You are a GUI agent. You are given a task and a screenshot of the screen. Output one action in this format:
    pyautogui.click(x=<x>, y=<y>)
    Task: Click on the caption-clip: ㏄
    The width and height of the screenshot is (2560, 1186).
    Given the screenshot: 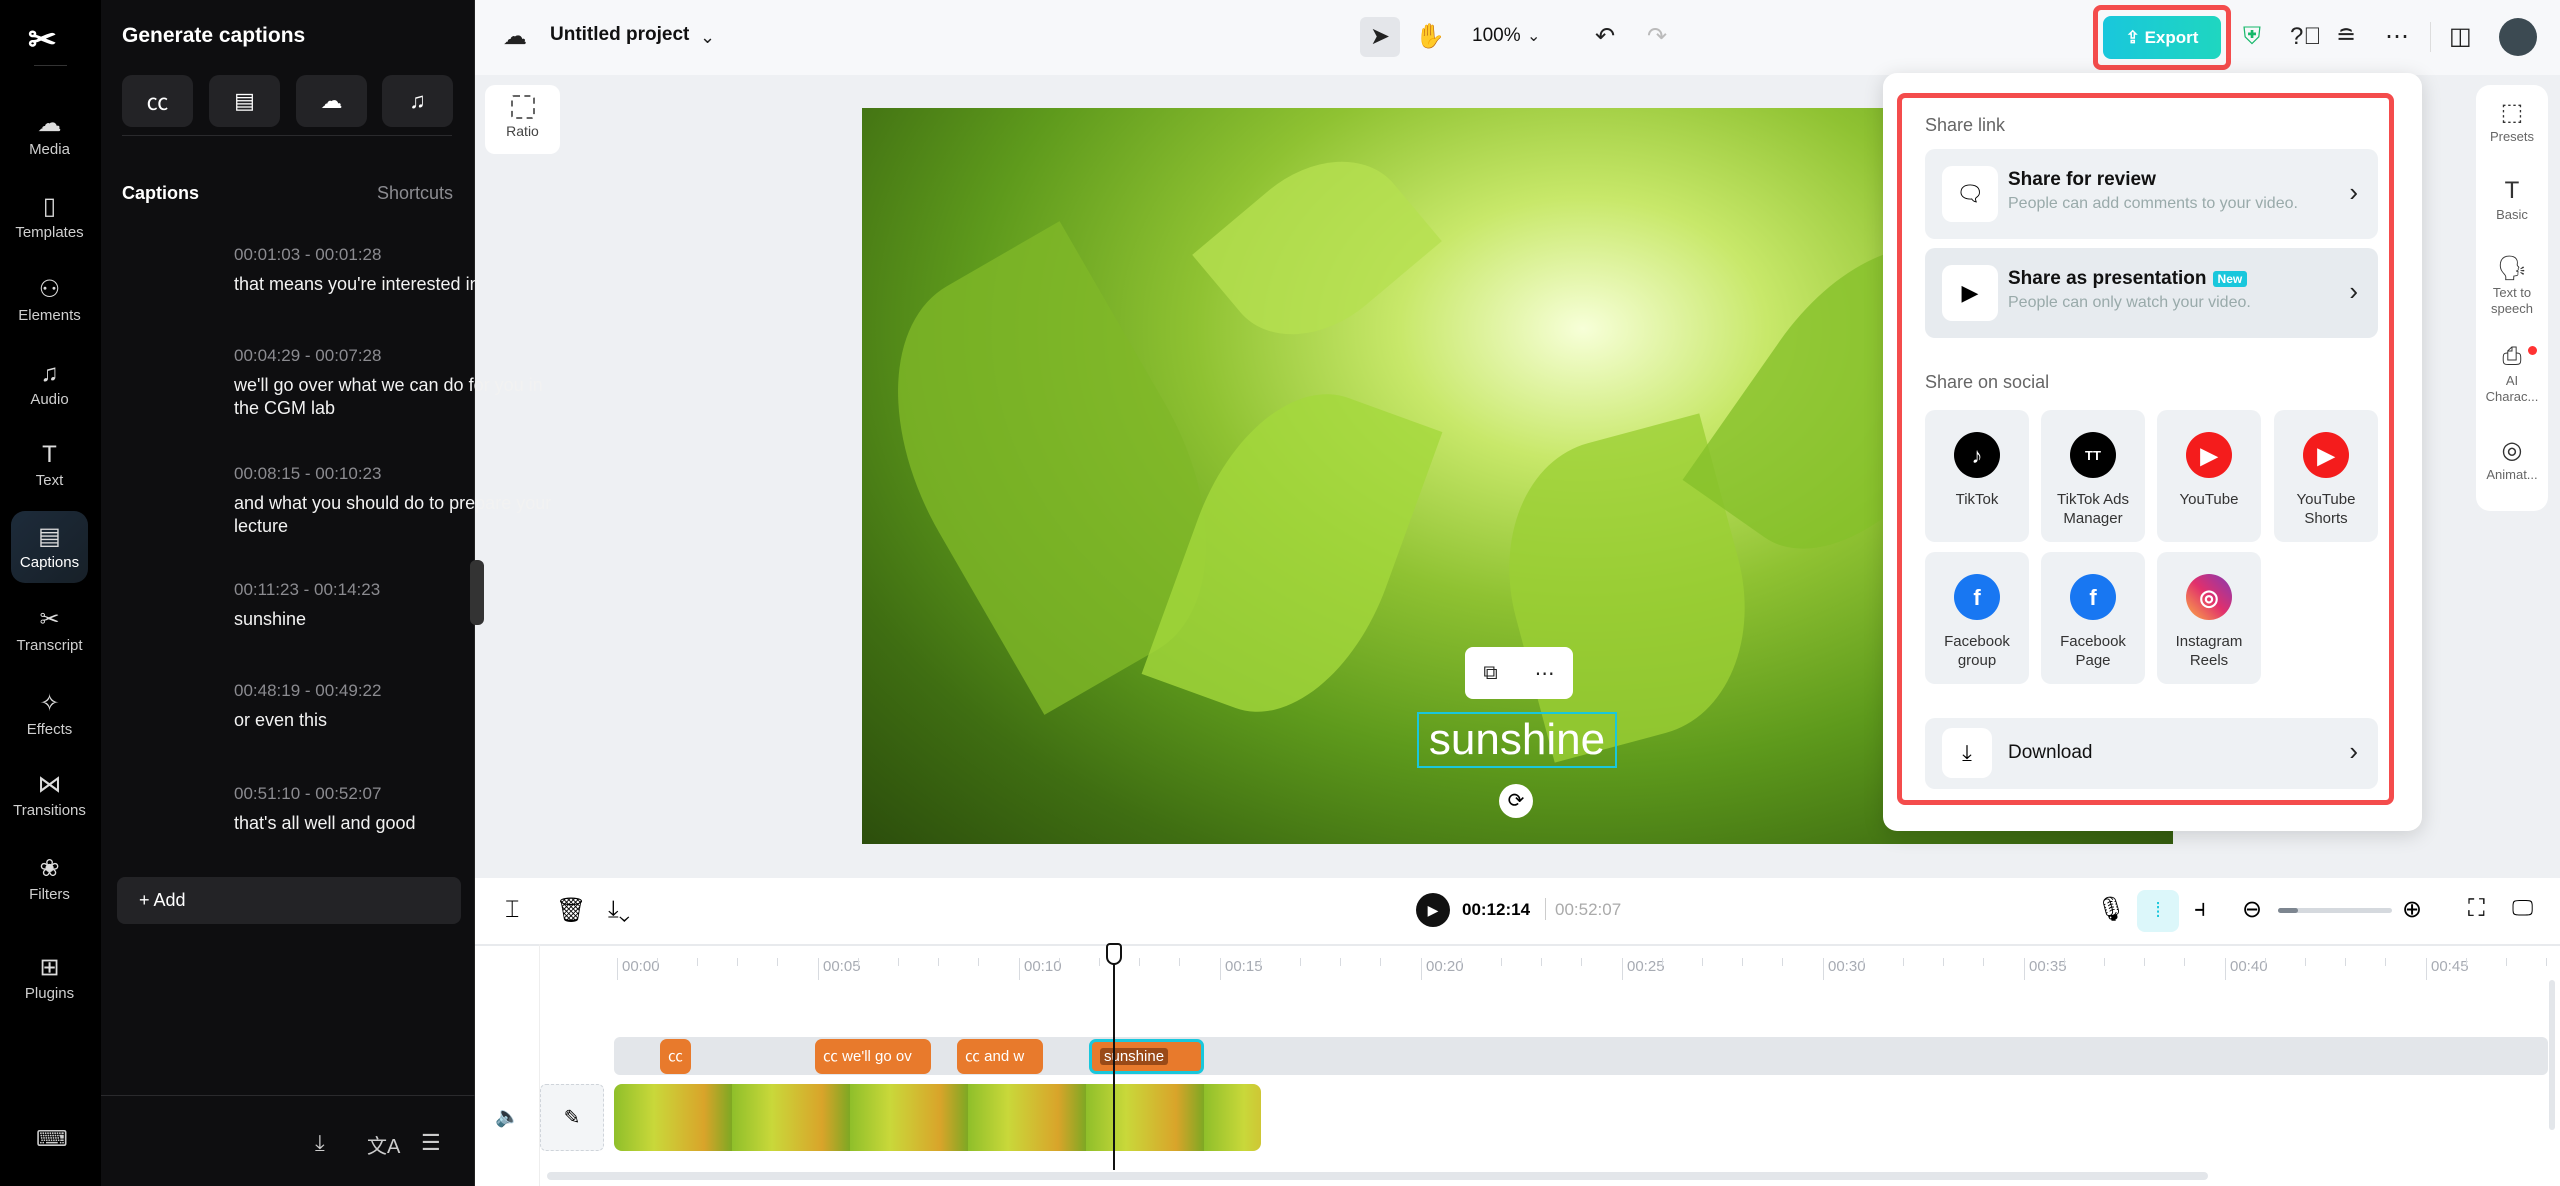 What is the action you would take?
    pyautogui.click(x=675, y=1056)
    